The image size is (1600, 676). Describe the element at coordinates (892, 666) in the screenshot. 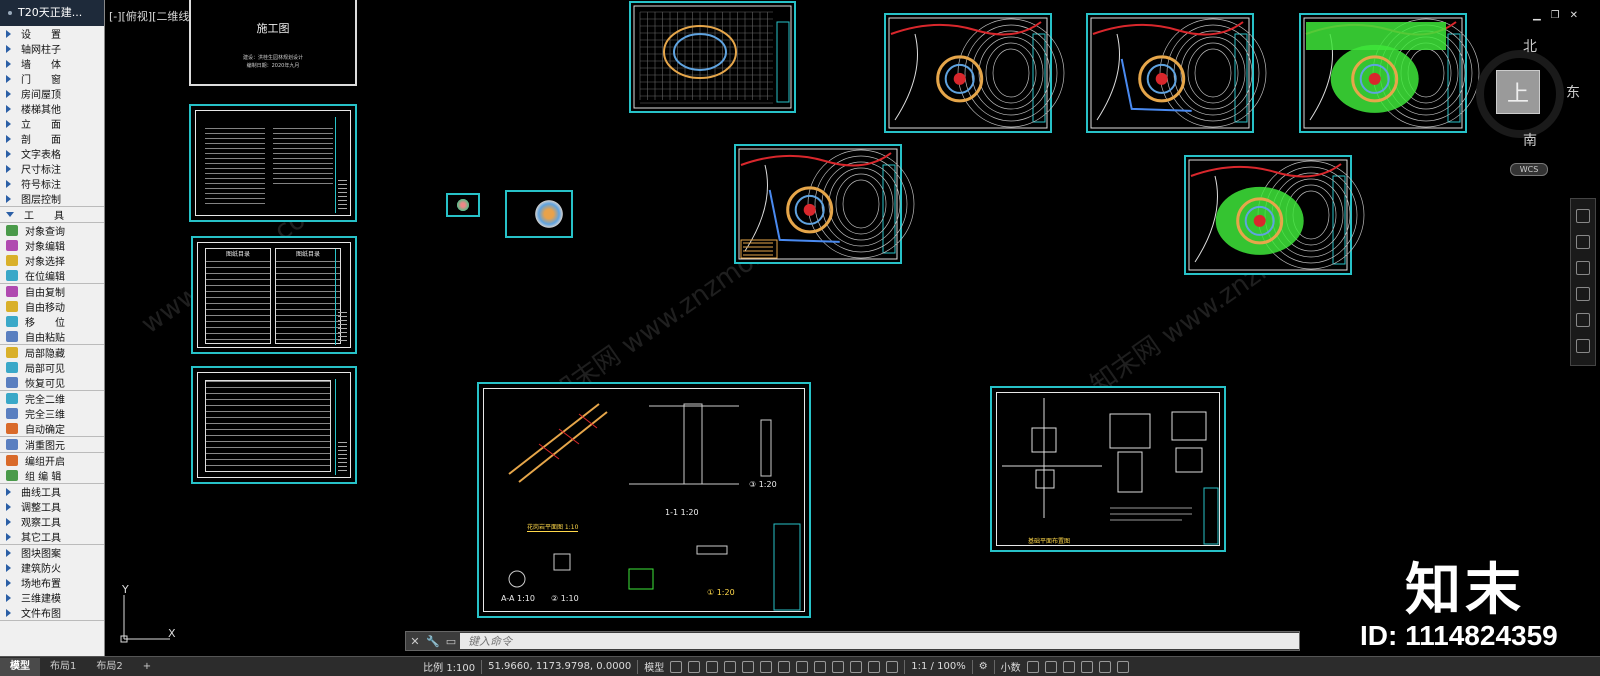

I see `gizmo-icon` at that location.